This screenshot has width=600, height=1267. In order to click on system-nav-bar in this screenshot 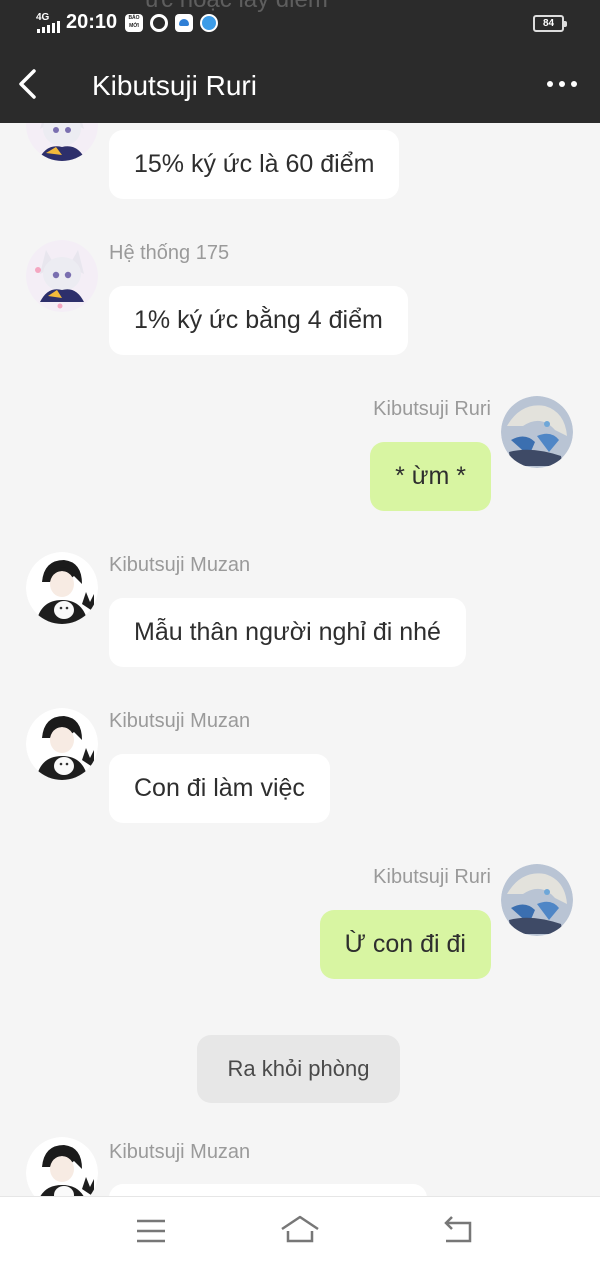, I will do `click(300, 1231)`.